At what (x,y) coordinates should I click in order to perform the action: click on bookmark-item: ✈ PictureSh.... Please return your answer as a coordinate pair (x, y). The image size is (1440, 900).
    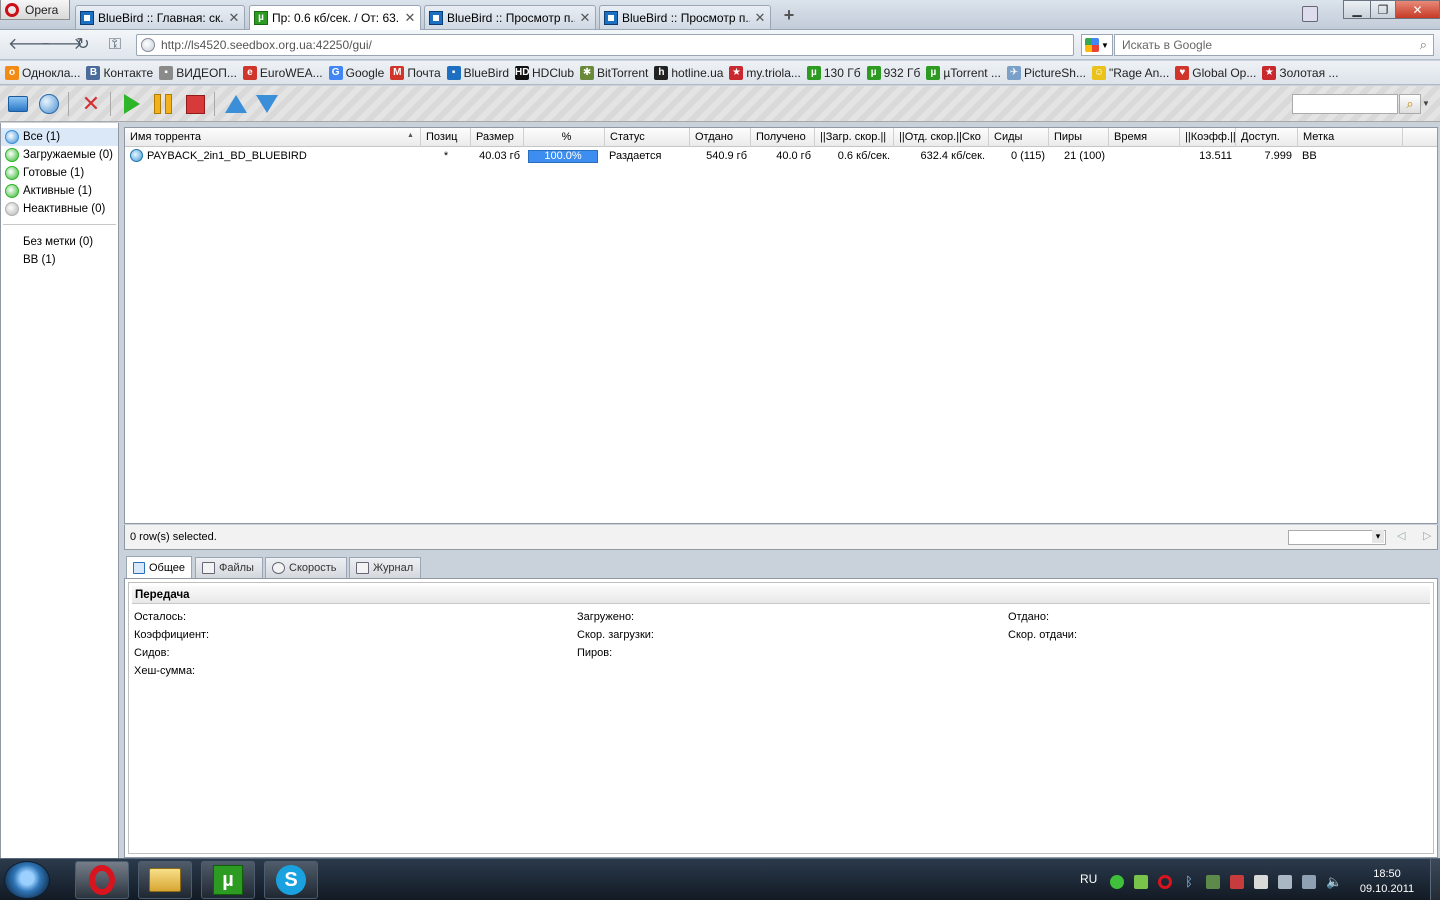
    Looking at the image, I should click on (1048, 72).